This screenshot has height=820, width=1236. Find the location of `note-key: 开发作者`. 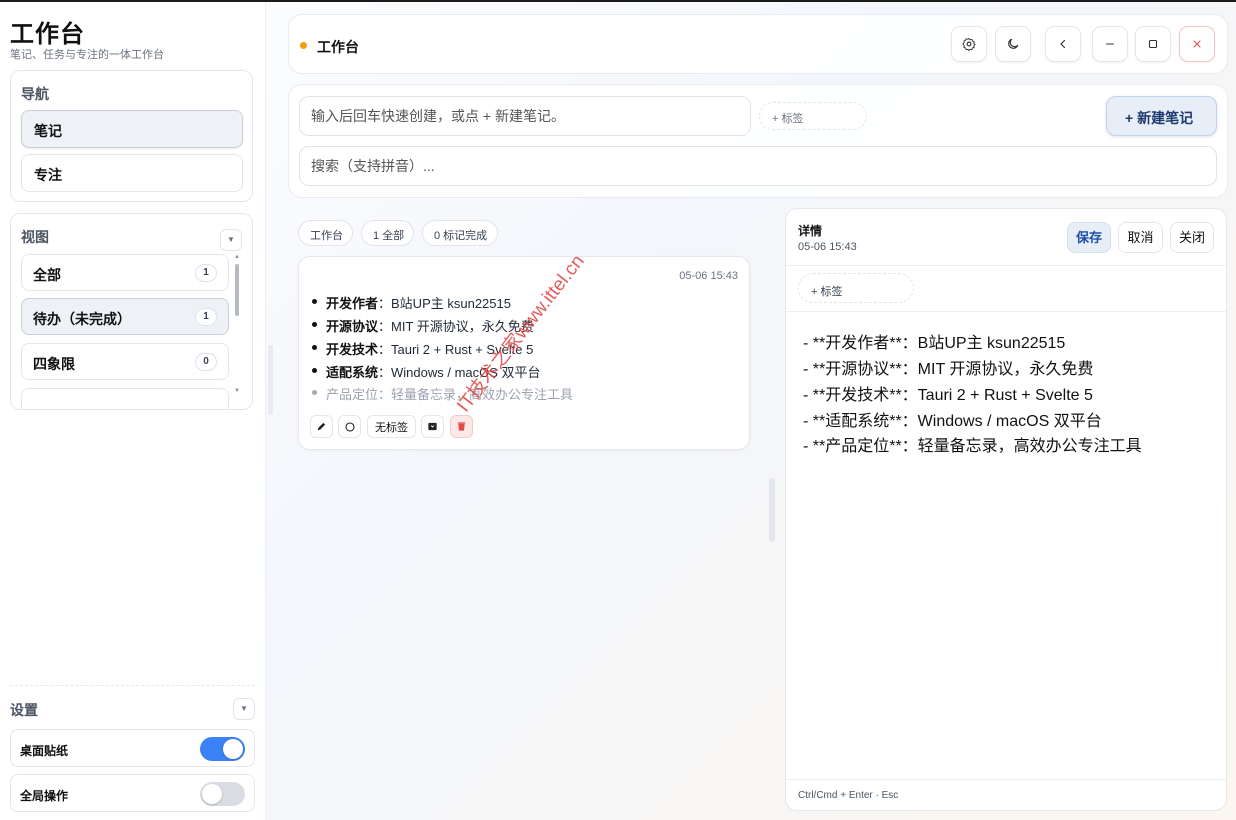

note-key: 开发作者 is located at coordinates (352, 303).